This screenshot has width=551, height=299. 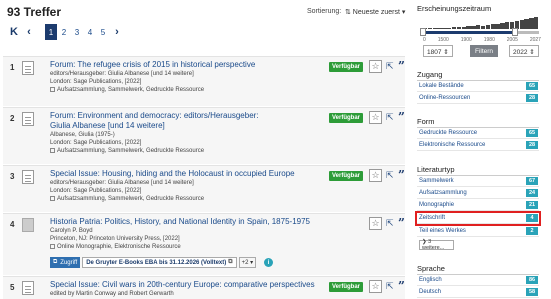 I want to click on access-label: Zugriff, so click(x=69, y=262).